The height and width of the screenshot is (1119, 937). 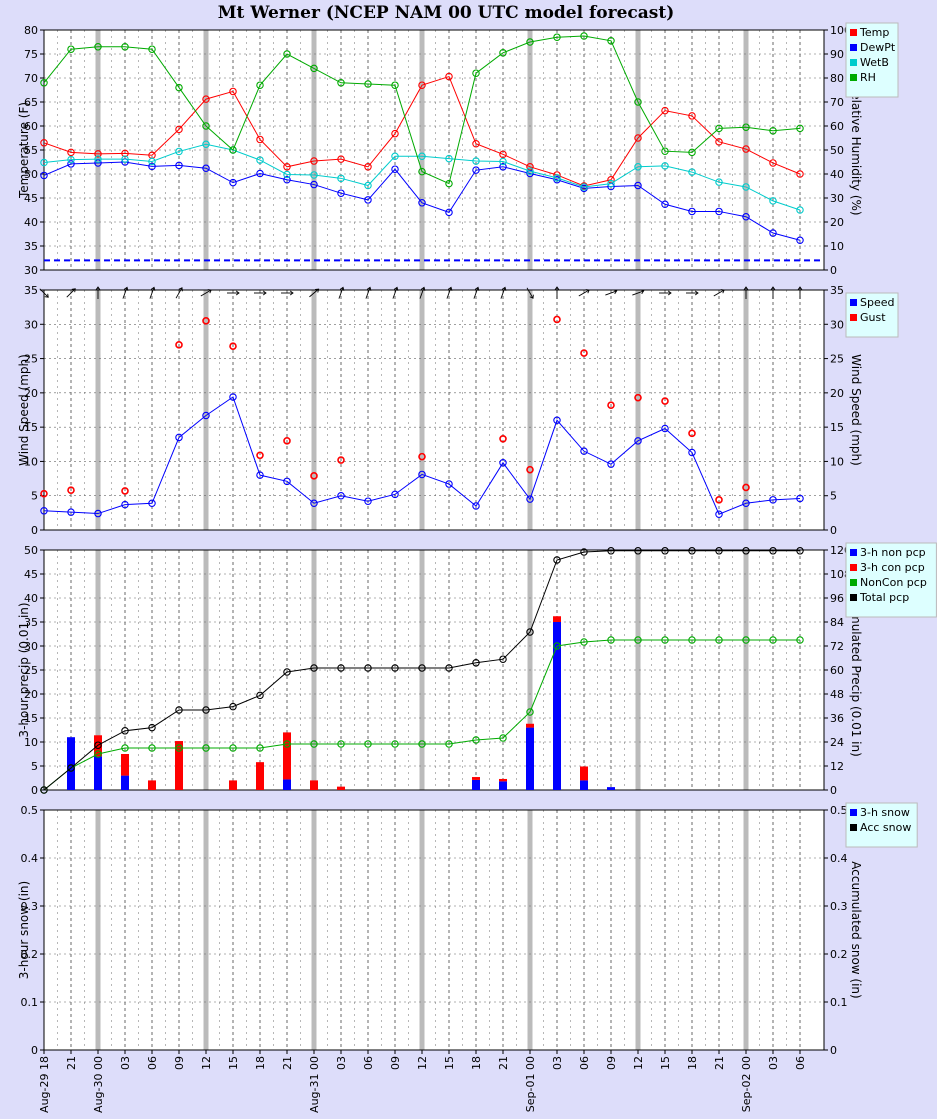 I want to click on y2-tick-label: 30, so click(x=837, y=198).